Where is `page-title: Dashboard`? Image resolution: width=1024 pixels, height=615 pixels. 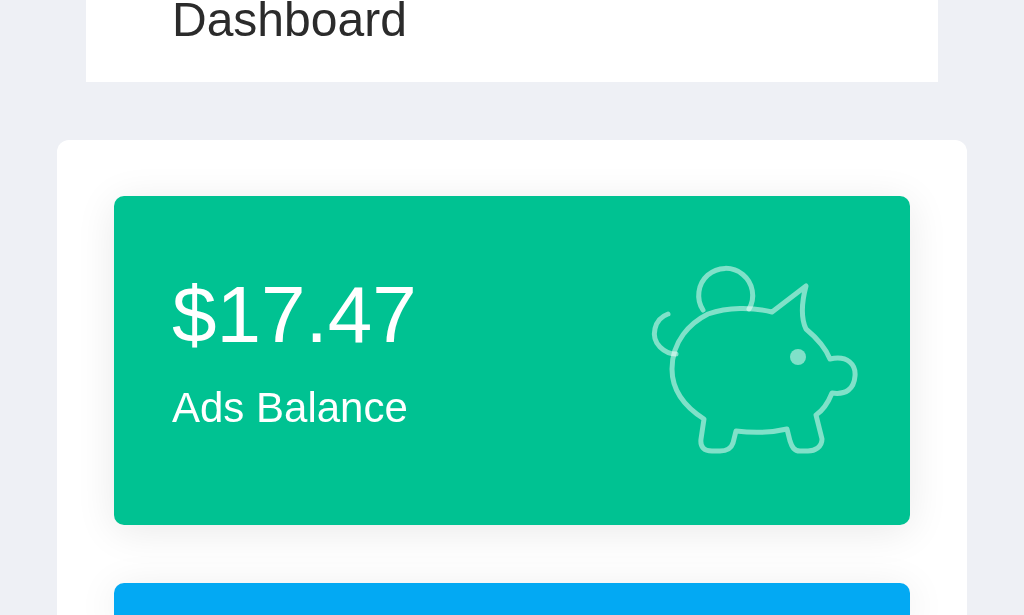
page-title: Dashboard is located at coordinates (289, 20).